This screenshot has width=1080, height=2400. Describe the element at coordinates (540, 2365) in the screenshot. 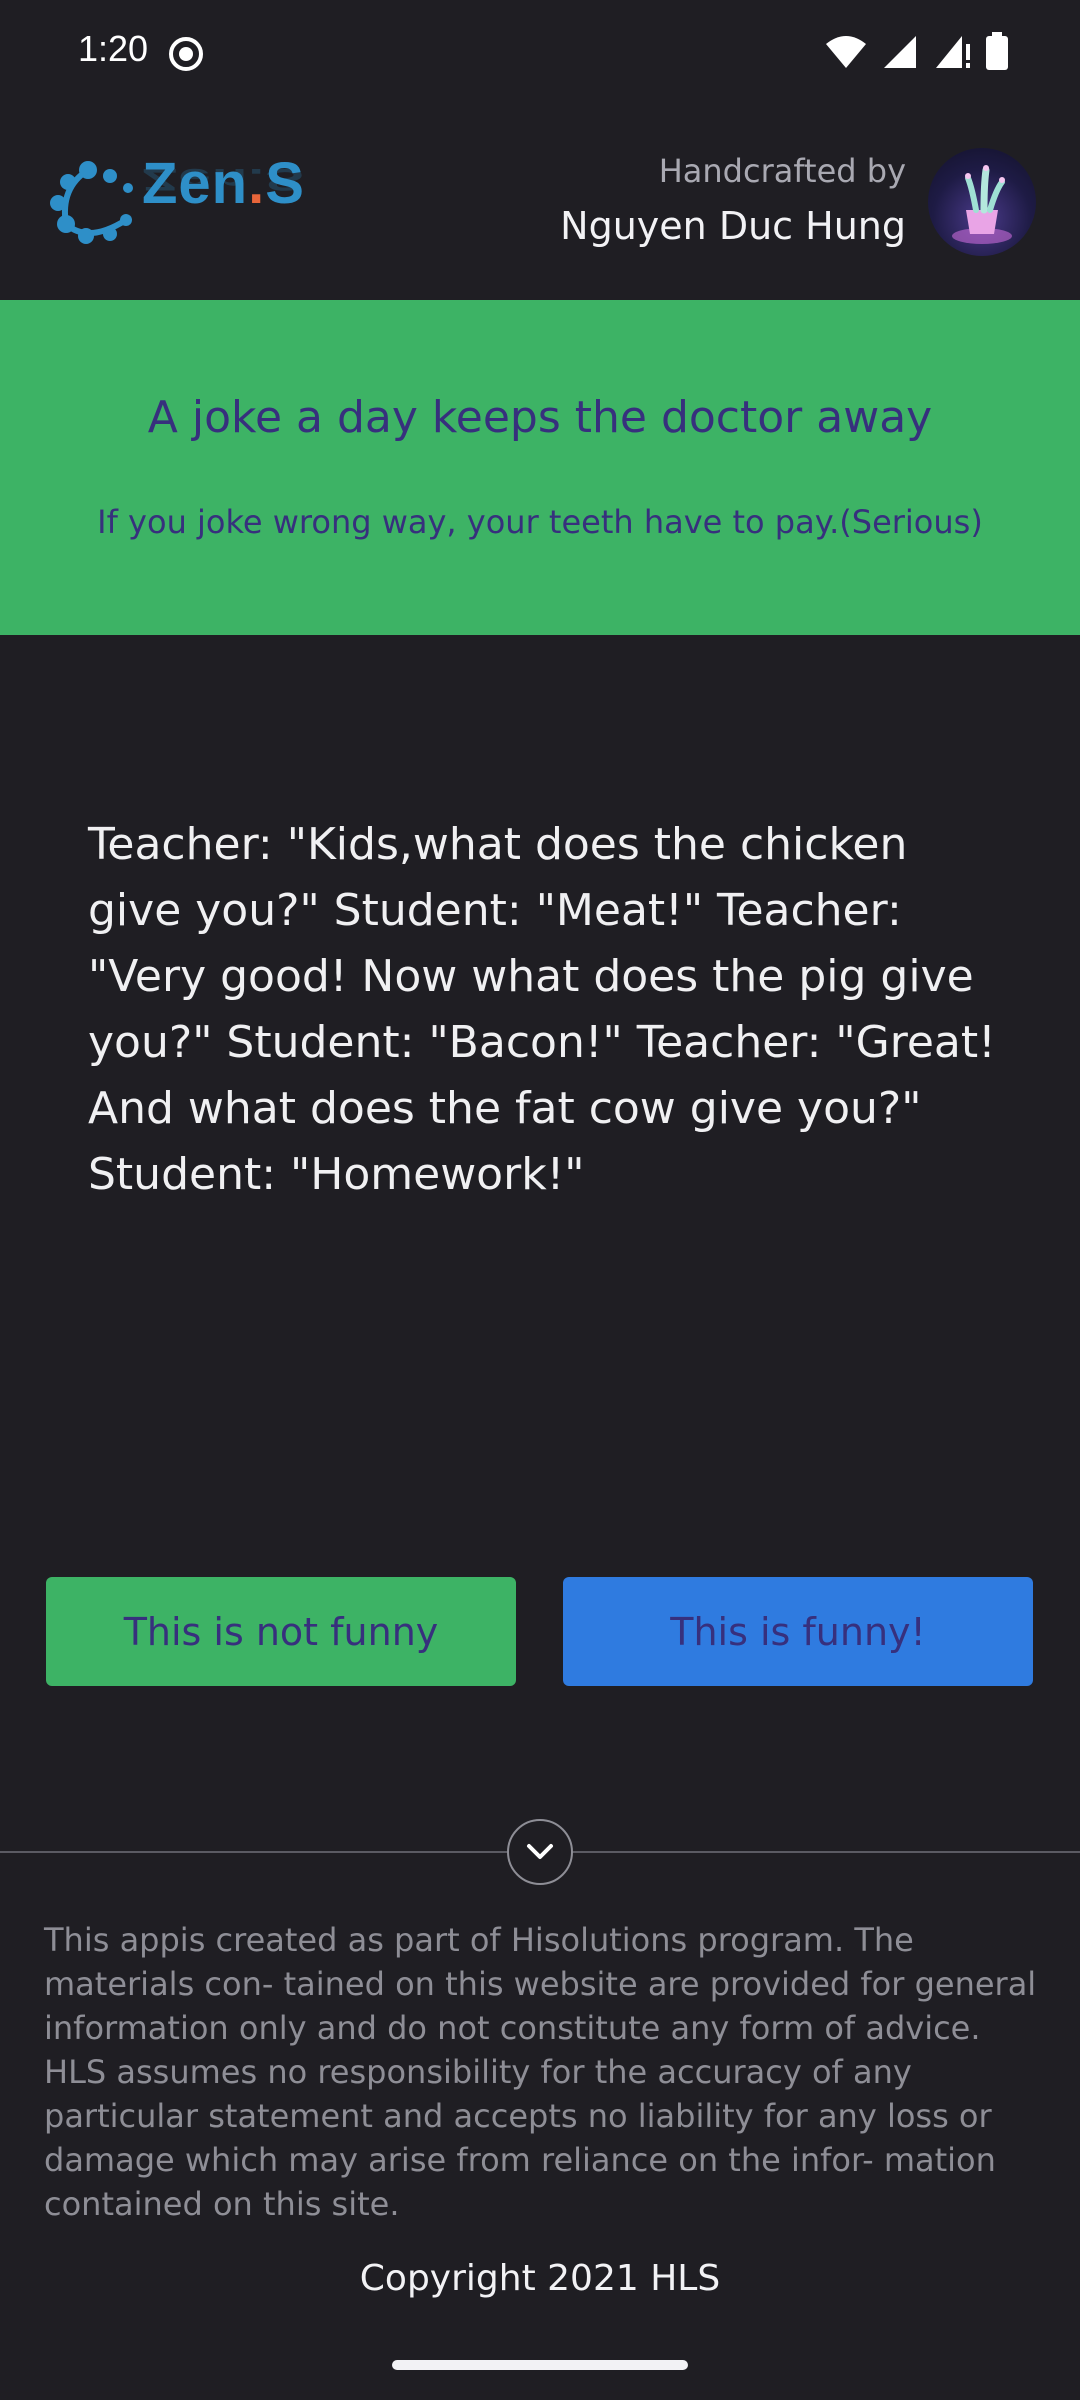

I see `home-indicator` at that location.